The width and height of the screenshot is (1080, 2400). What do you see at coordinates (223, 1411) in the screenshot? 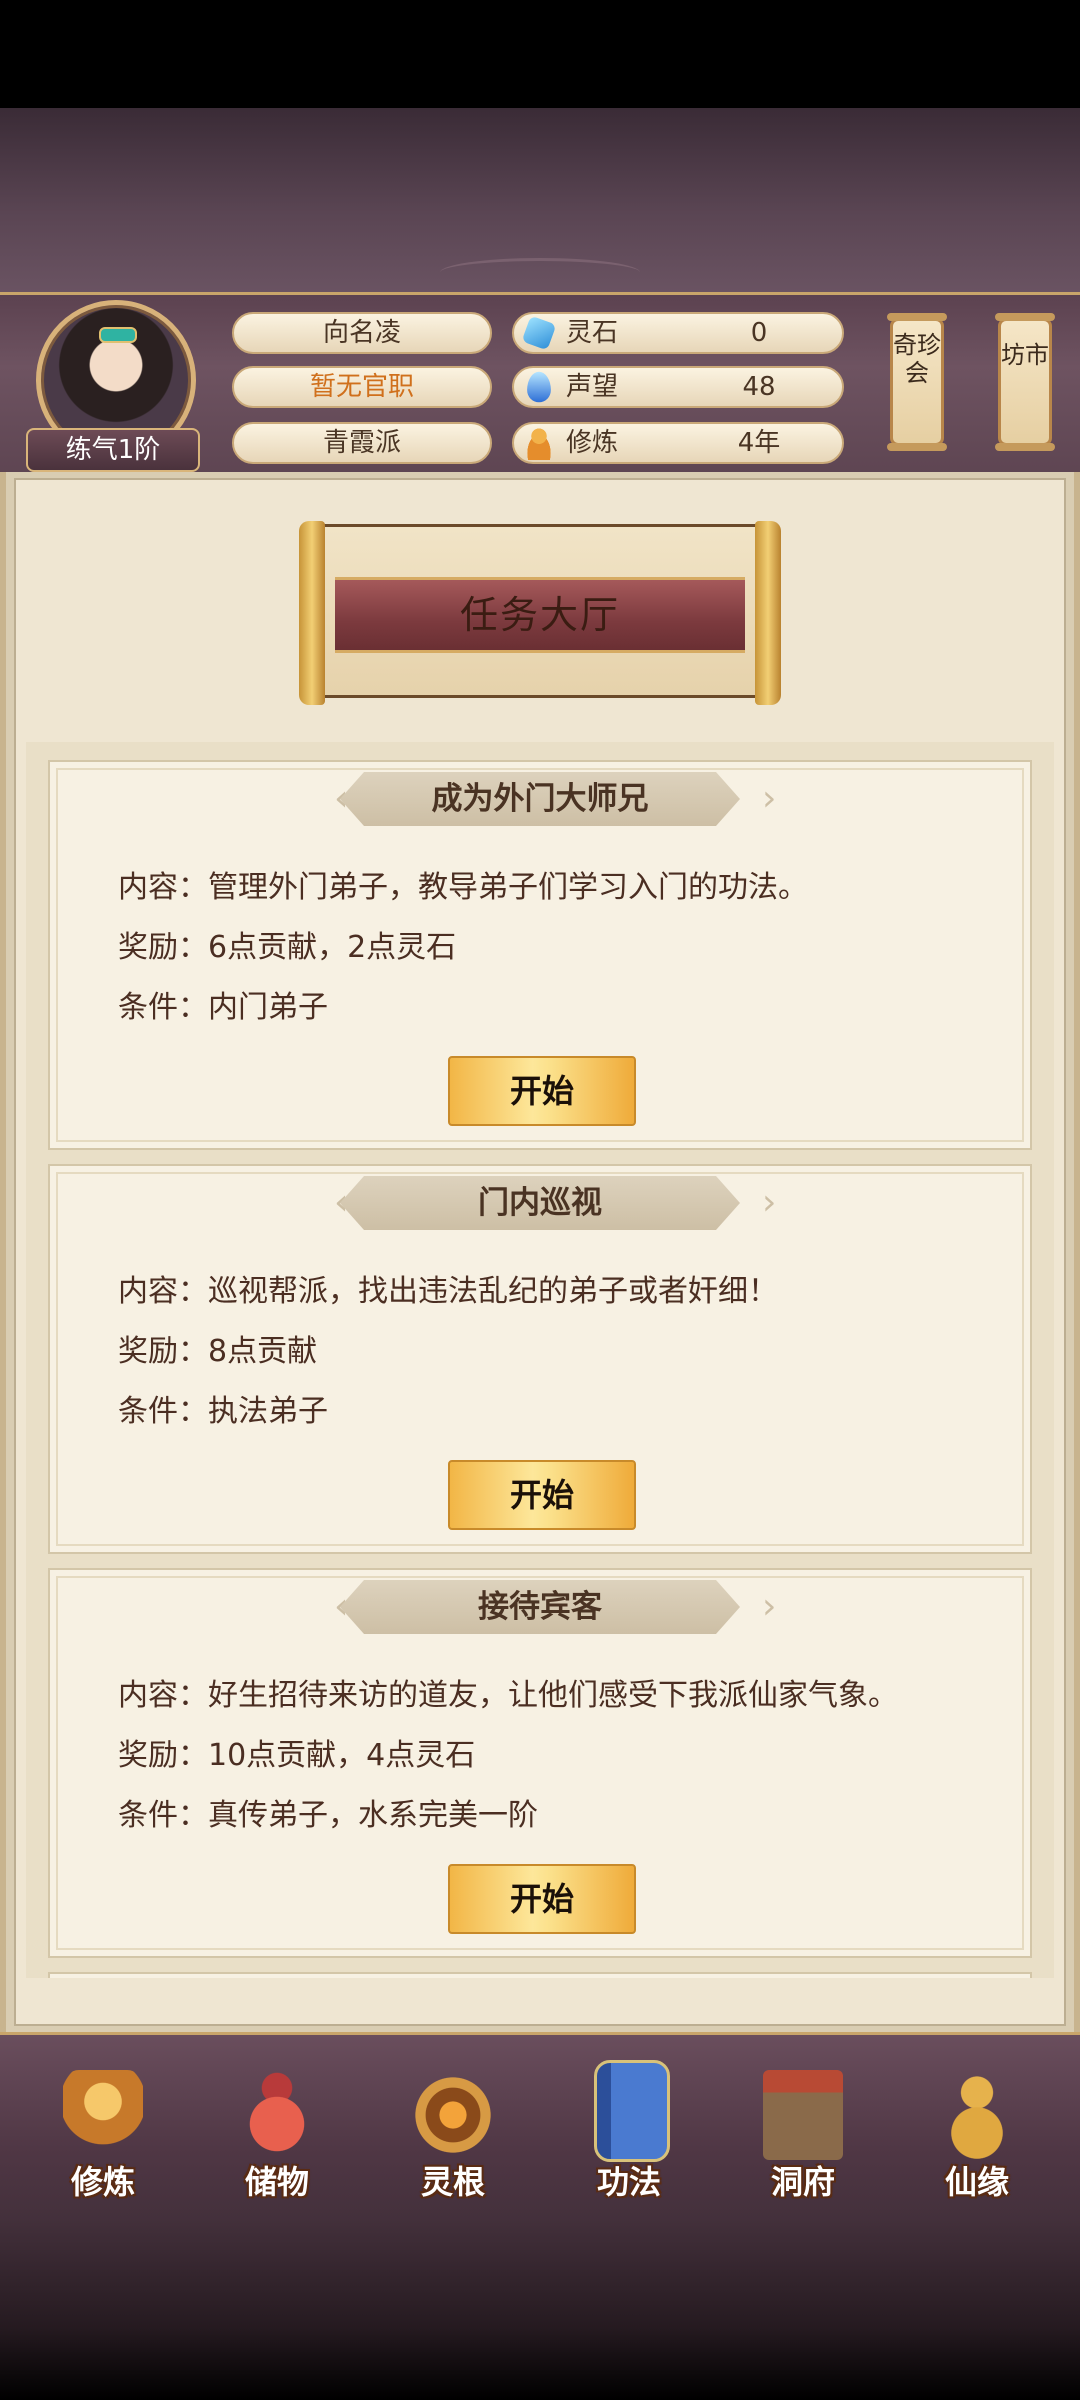
I see `quest-condition: 条件：执法弟子` at bounding box center [223, 1411].